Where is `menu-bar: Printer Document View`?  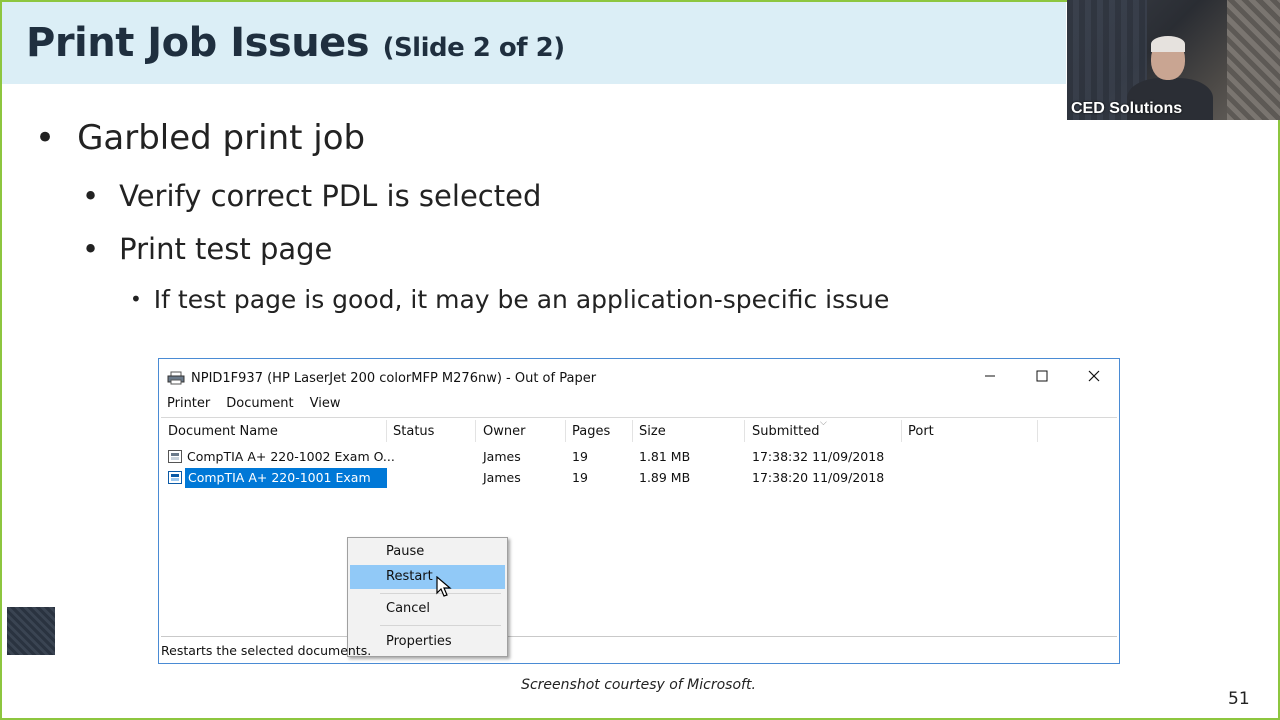 menu-bar: Printer Document View is located at coordinates (253, 403).